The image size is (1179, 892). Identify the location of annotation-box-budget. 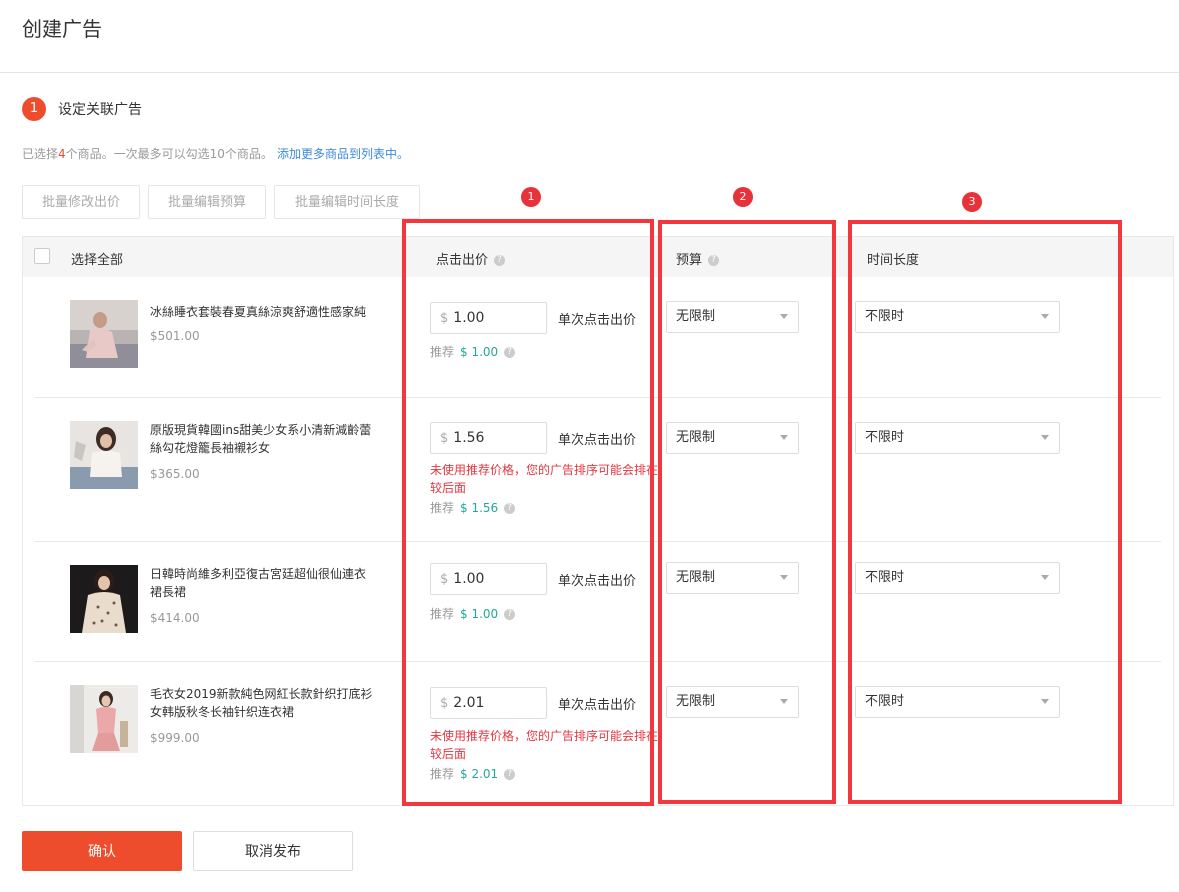
(747, 512).